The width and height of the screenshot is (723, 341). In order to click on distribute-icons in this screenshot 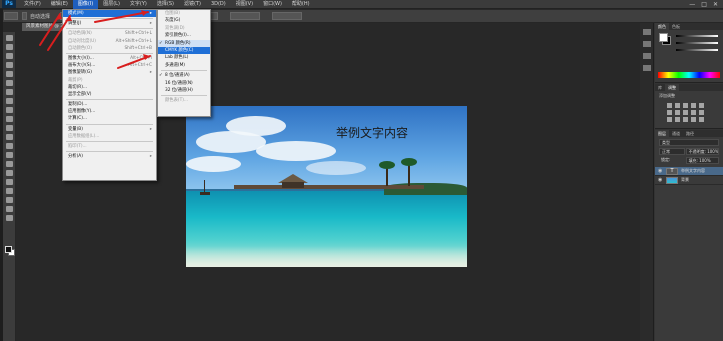, I will do `click(245, 16)`.